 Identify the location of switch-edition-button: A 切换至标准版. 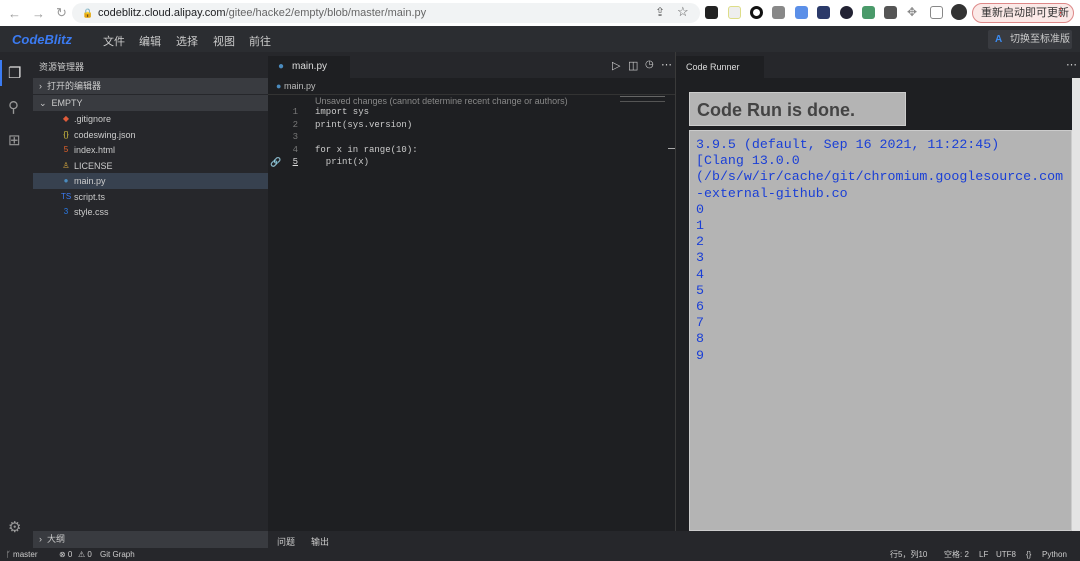
(1030, 39).